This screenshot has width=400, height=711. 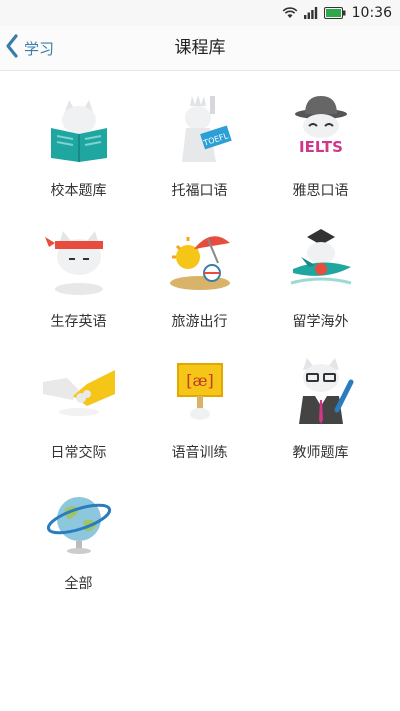 I want to click on course-label: 留学海外, so click(x=320, y=322).